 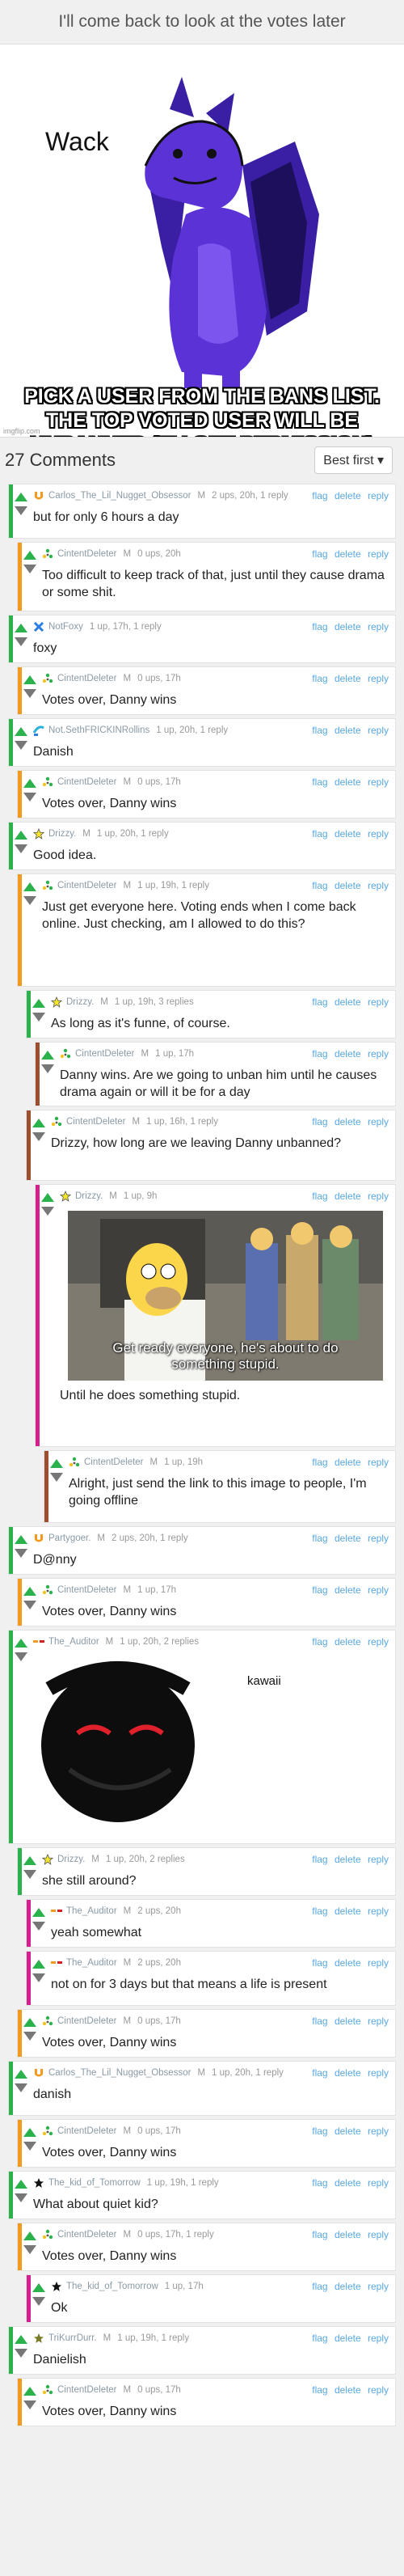 I want to click on username-link: Not.SethFRICKINRollins, so click(x=98, y=730).